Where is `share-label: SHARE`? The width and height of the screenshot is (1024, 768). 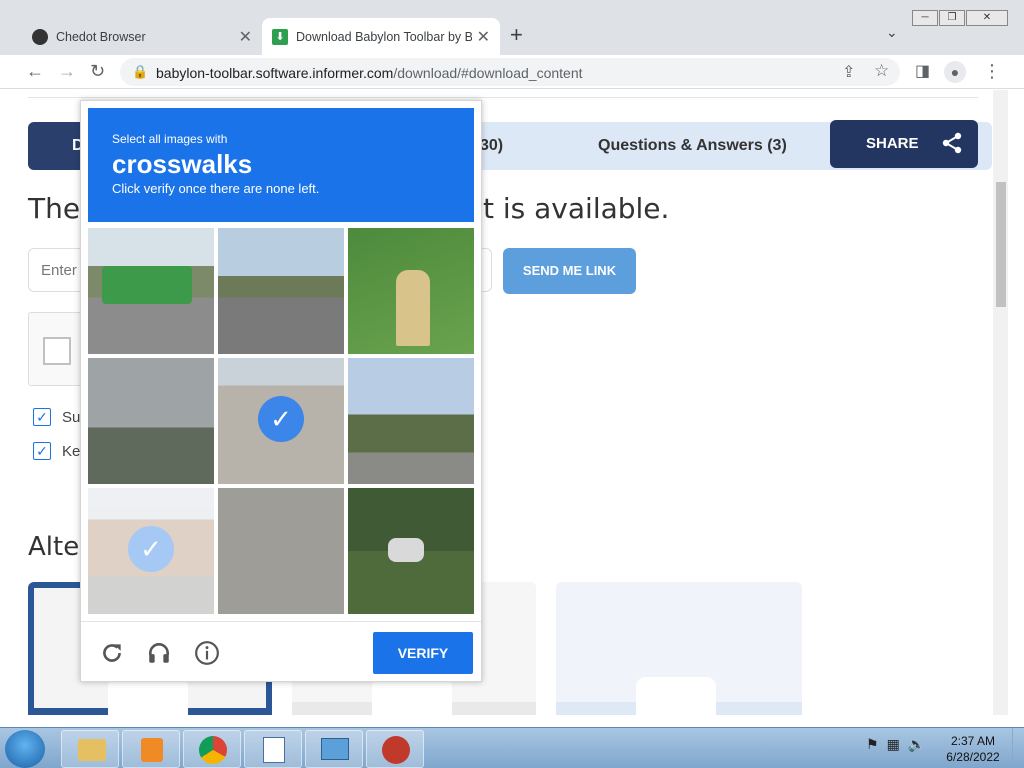 share-label: SHARE is located at coordinates (892, 143).